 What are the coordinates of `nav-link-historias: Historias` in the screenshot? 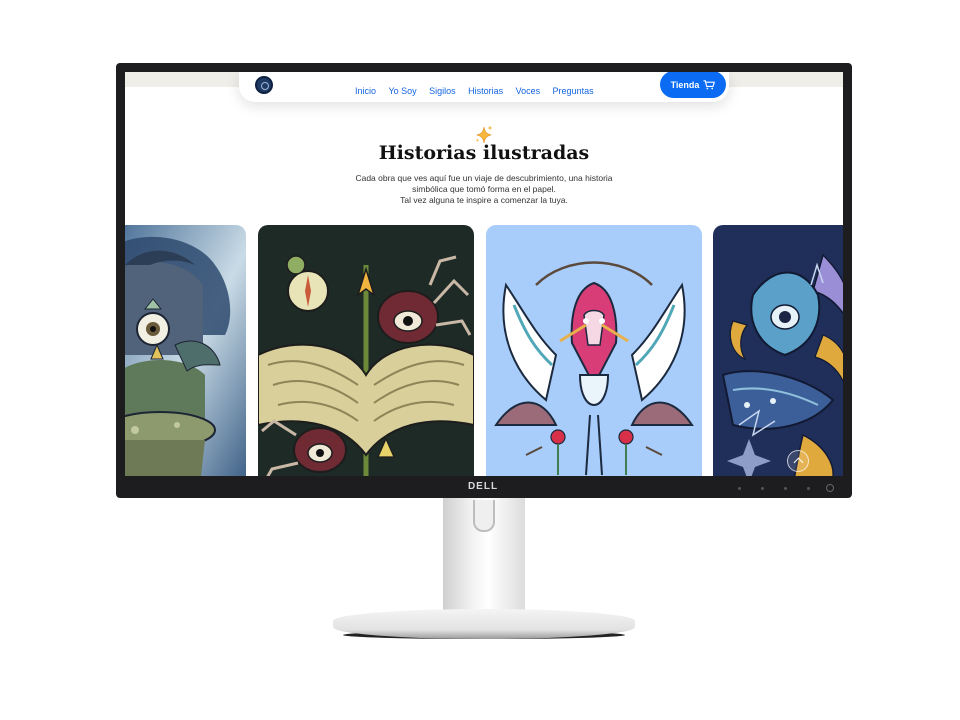 It's located at (485, 91).